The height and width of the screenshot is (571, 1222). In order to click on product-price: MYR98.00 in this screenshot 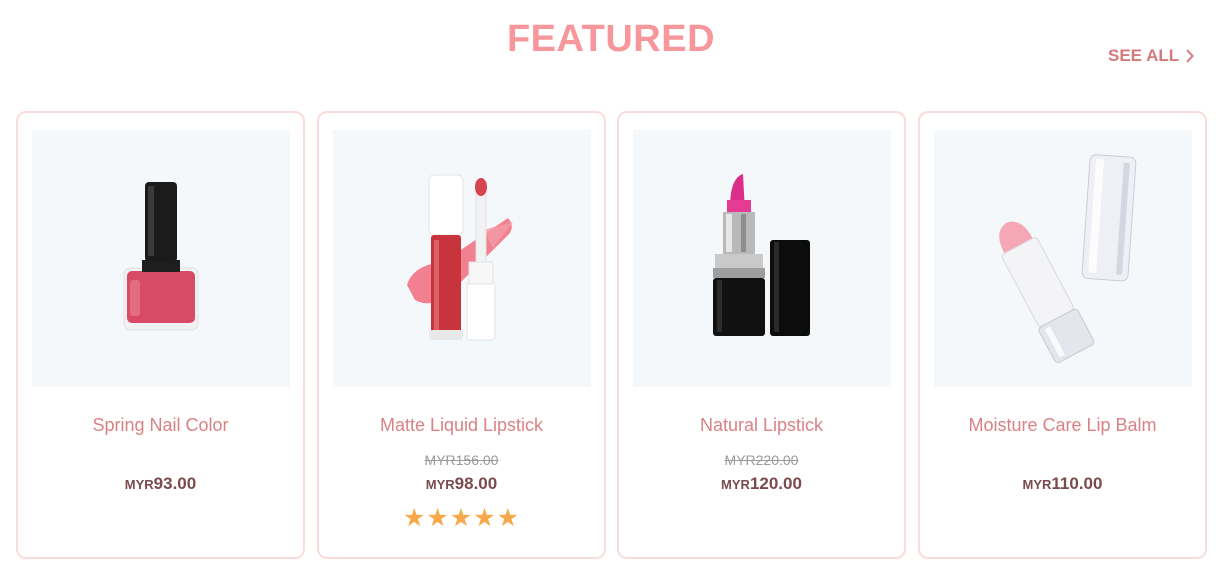, I will do `click(461, 484)`.